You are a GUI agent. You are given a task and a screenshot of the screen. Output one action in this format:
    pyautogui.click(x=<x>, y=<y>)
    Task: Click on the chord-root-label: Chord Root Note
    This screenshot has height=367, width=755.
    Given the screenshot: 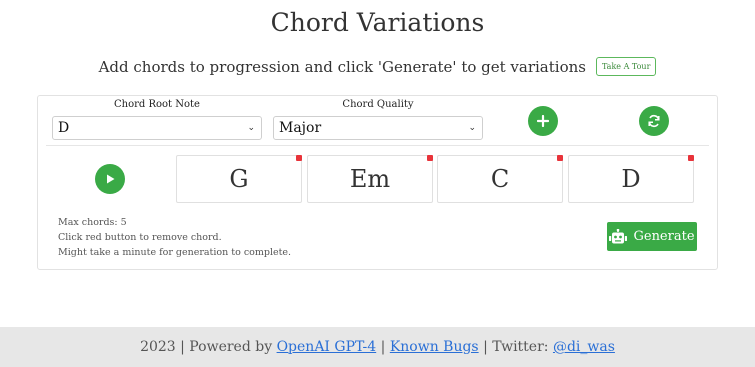 What is the action you would take?
    pyautogui.click(x=157, y=104)
    